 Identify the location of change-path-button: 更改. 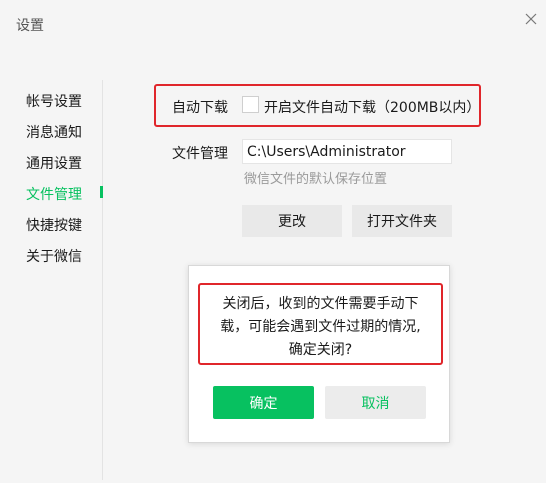
(292, 221).